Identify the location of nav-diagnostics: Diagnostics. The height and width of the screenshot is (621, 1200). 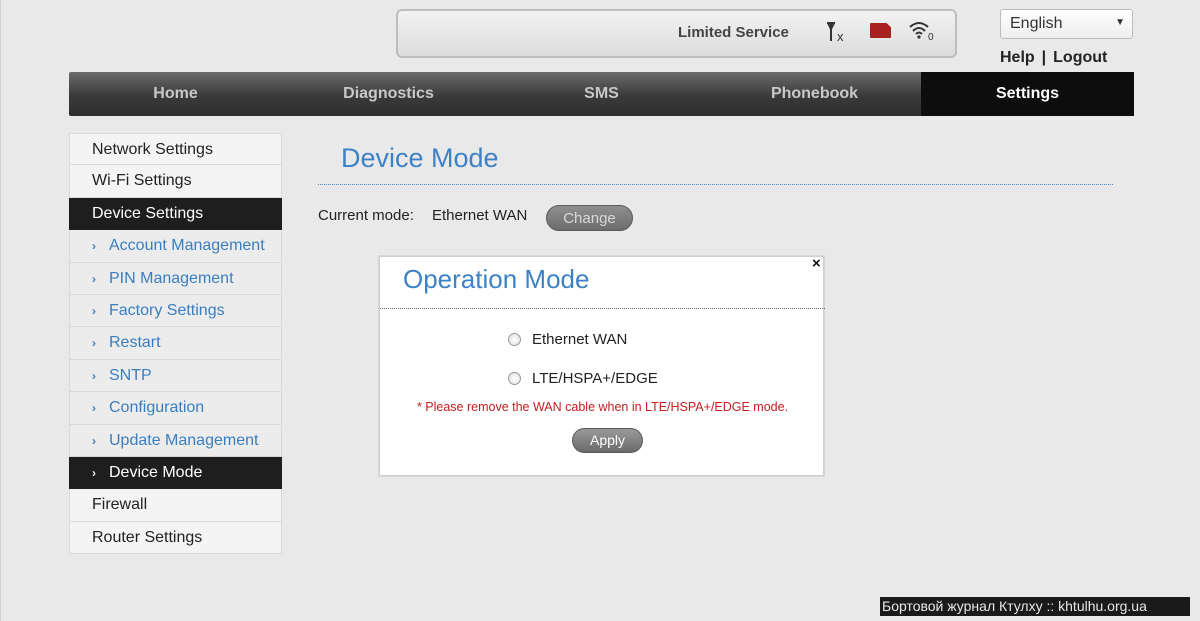
(388, 94).